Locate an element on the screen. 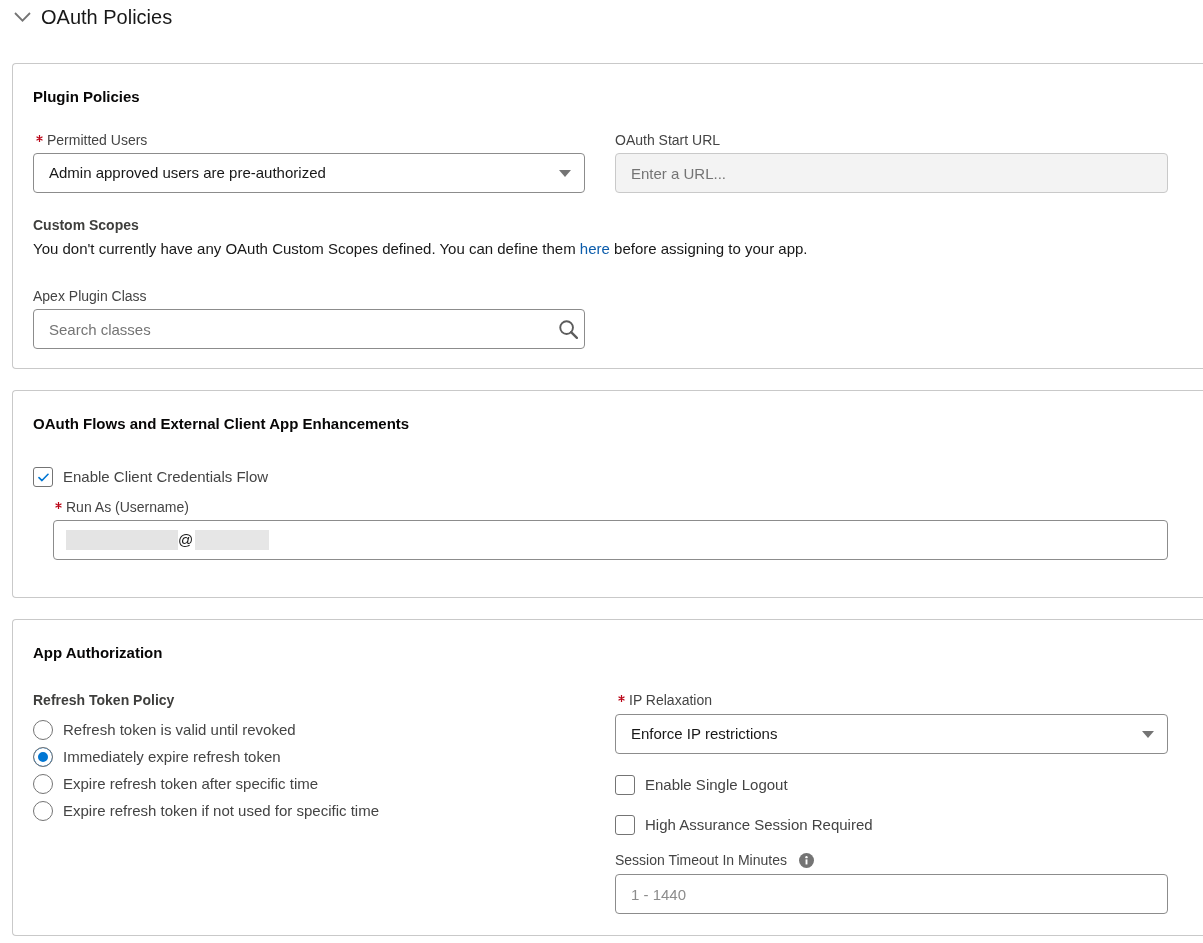 The width and height of the screenshot is (1203, 943). ip-relaxation-select: Enforce IP restrictions is located at coordinates (891, 734).